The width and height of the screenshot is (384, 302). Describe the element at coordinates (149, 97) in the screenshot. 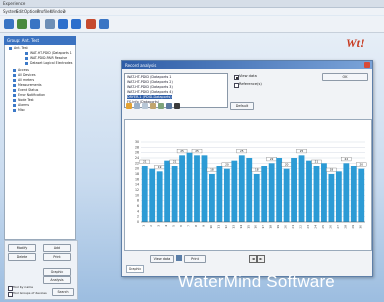

I see `list-item-selected: DRYER-1 (PDID-Dataports)` at that location.